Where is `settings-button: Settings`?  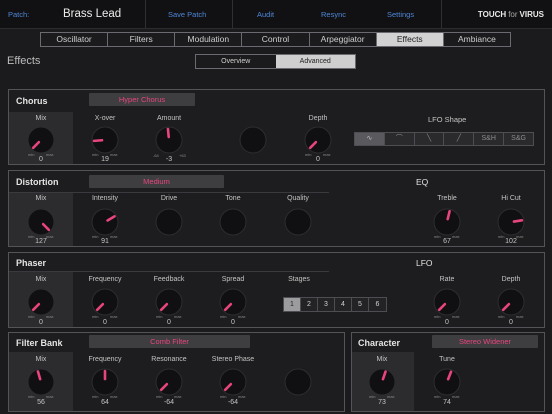
settings-button: Settings is located at coordinates (400, 14).